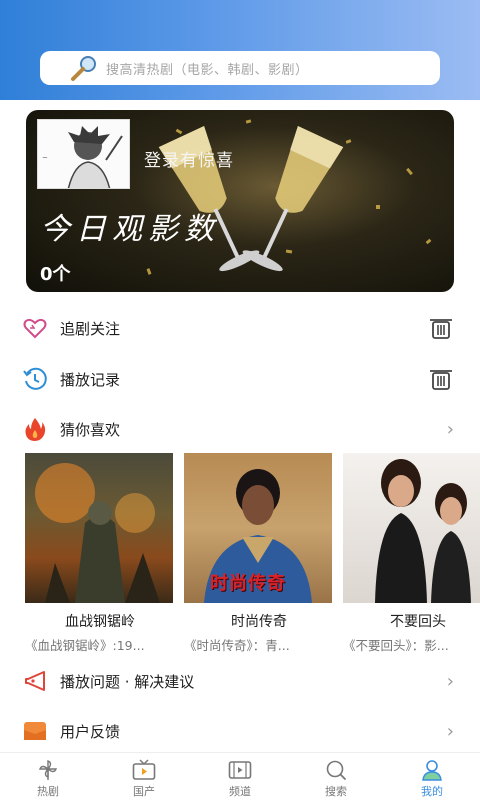 The width and height of the screenshot is (480, 800). I want to click on history-clock-icon, so click(35, 378).